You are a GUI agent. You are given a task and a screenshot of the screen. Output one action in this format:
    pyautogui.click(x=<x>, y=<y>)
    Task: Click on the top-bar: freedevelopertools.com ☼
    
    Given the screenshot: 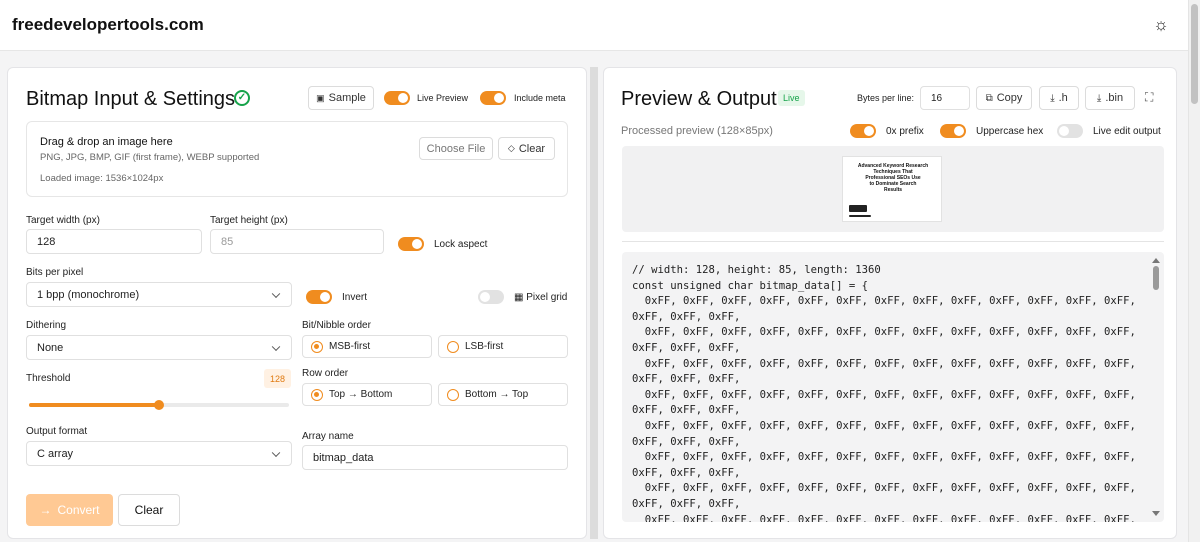 What is the action you would take?
    pyautogui.click(x=594, y=25)
    